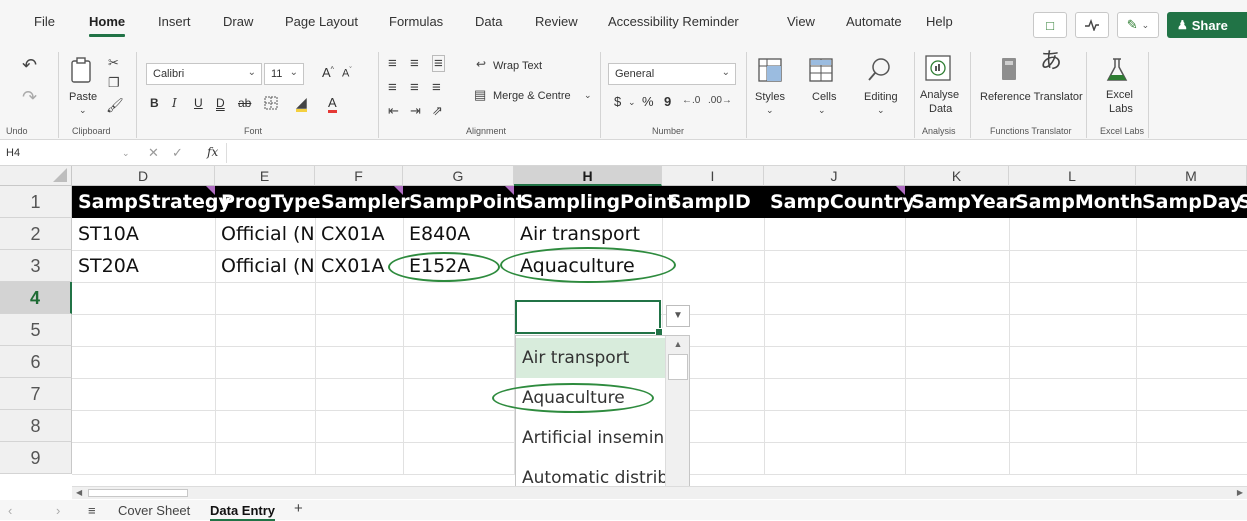 The height and width of the screenshot is (521, 1247). Describe the element at coordinates (770, 97) in the screenshot. I see `styles-button: Styles` at that location.